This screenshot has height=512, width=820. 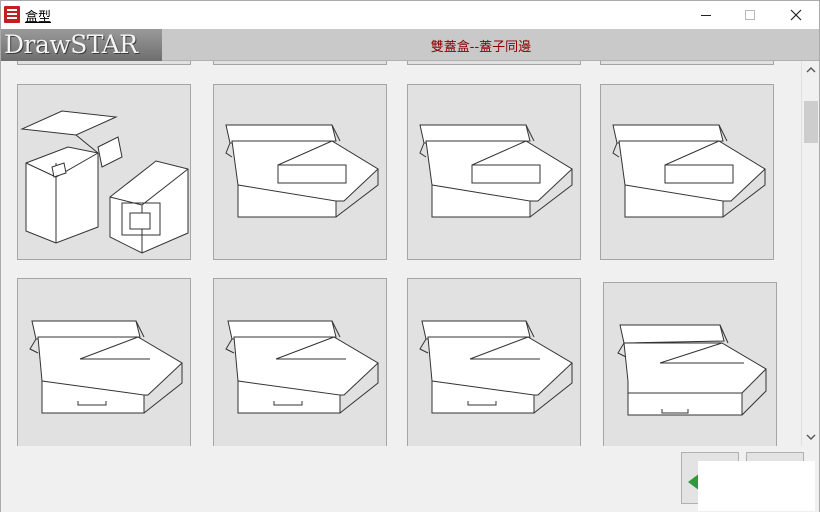 I want to click on maximize-icon, so click(x=750, y=15).